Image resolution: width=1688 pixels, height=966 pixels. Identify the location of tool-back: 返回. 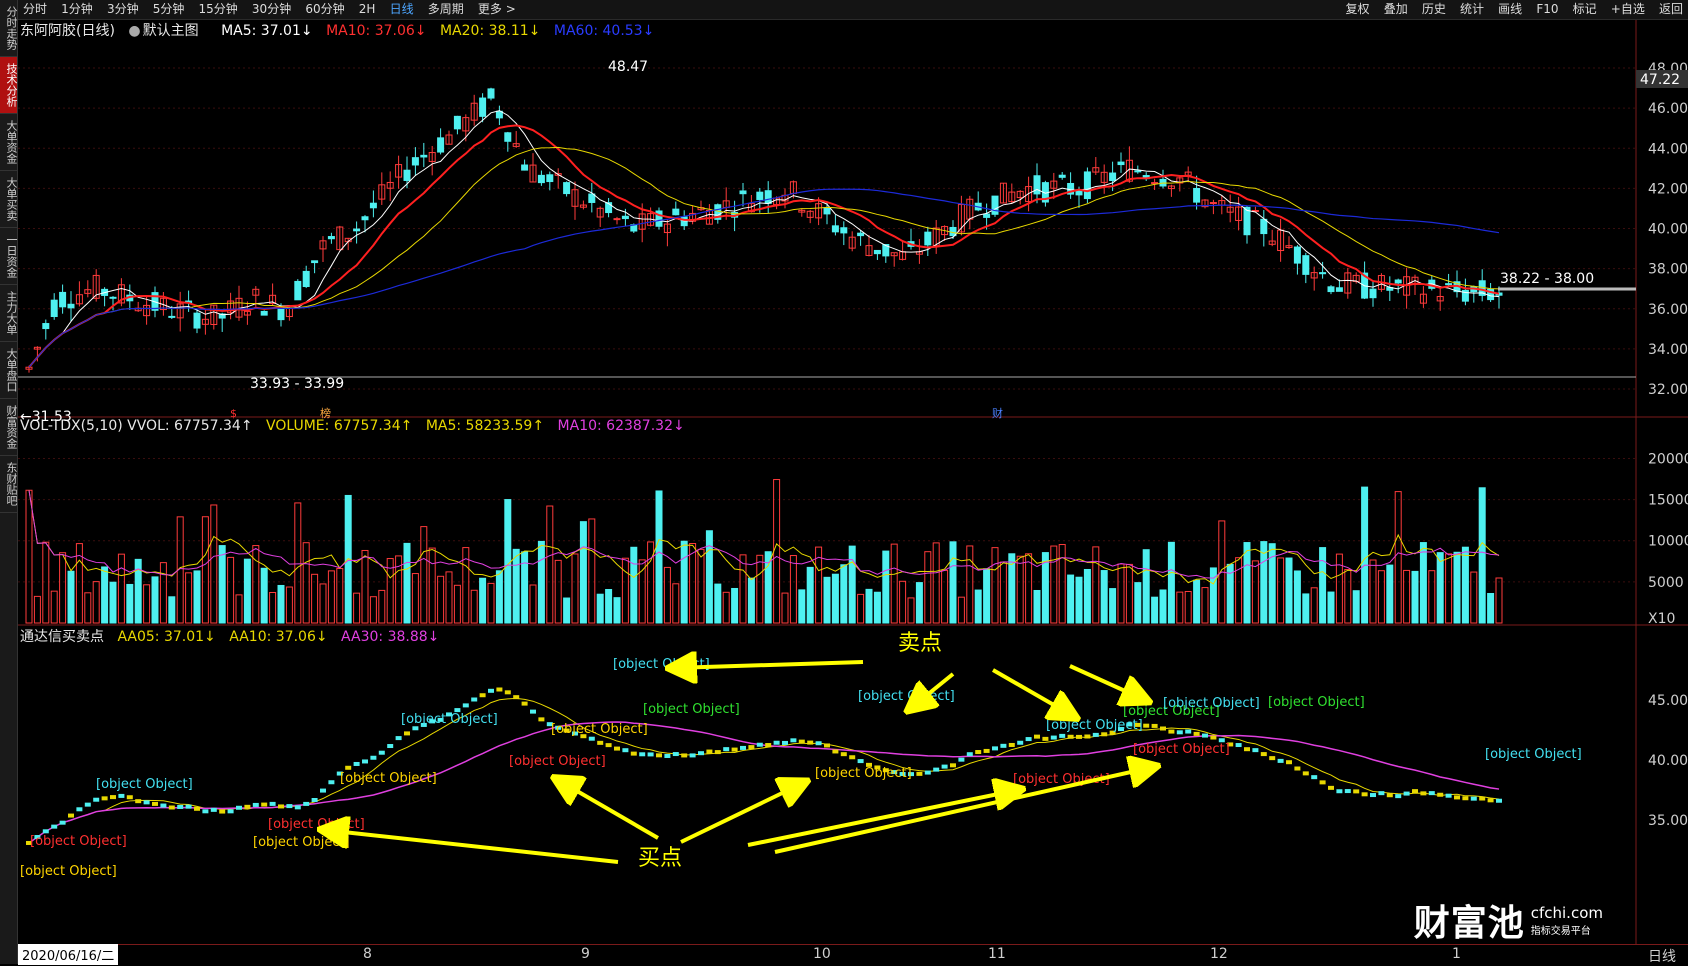
(1671, 9).